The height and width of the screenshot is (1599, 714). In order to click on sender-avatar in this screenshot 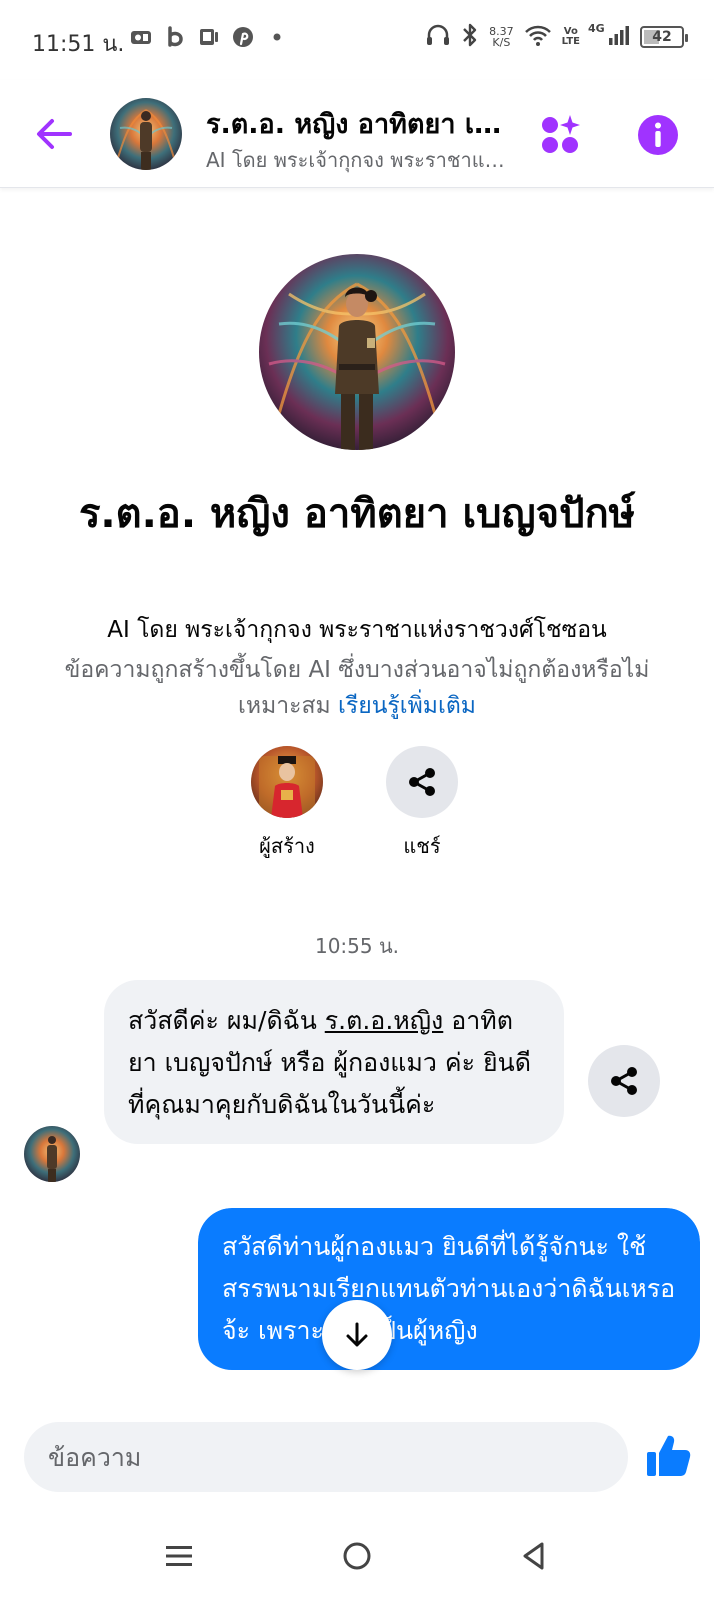, I will do `click(52, 1154)`.